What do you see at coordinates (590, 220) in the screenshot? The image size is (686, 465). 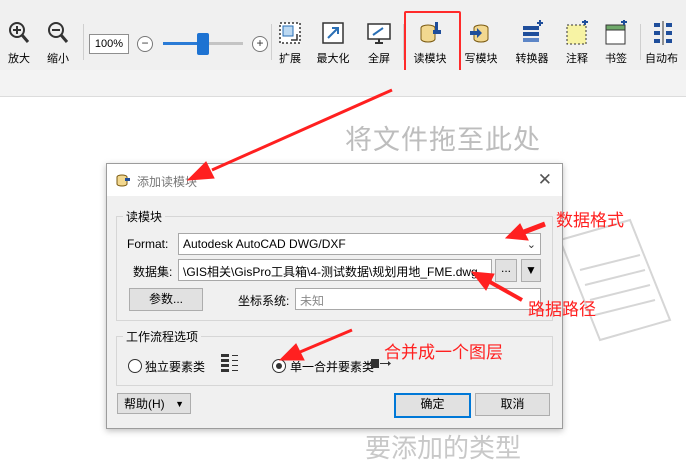 I see `format-annotation: 数据格式` at bounding box center [590, 220].